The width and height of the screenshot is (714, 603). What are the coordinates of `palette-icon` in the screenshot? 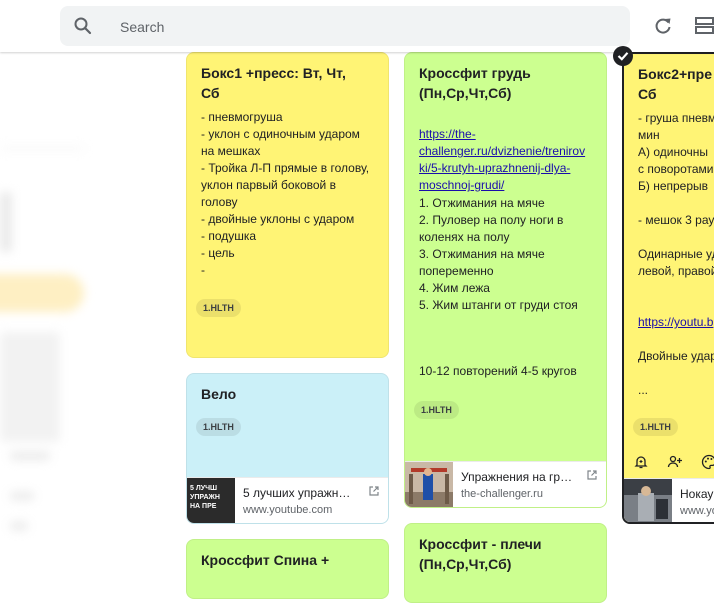 It's located at (707, 462).